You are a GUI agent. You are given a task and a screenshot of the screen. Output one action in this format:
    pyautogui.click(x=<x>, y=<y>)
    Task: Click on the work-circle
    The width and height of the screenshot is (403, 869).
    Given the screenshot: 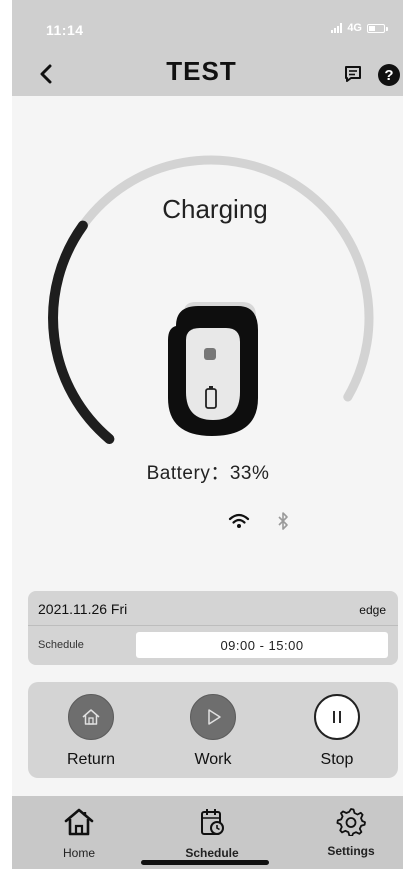 What is the action you would take?
    pyautogui.click(x=213, y=717)
    